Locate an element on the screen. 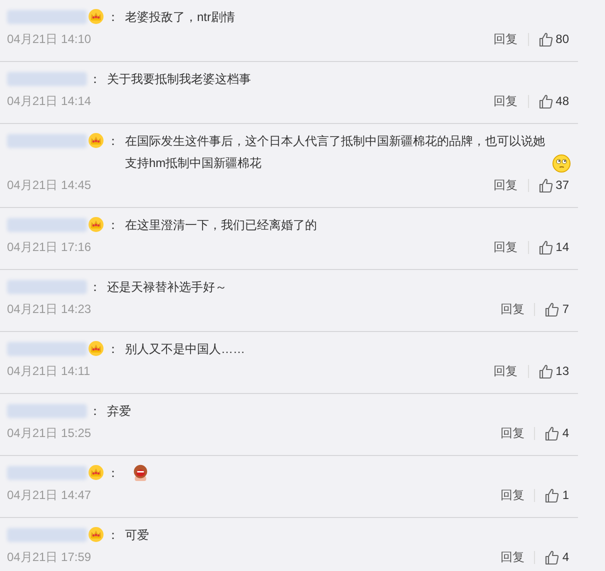  comment-text: 弃爱 is located at coordinates (119, 411).